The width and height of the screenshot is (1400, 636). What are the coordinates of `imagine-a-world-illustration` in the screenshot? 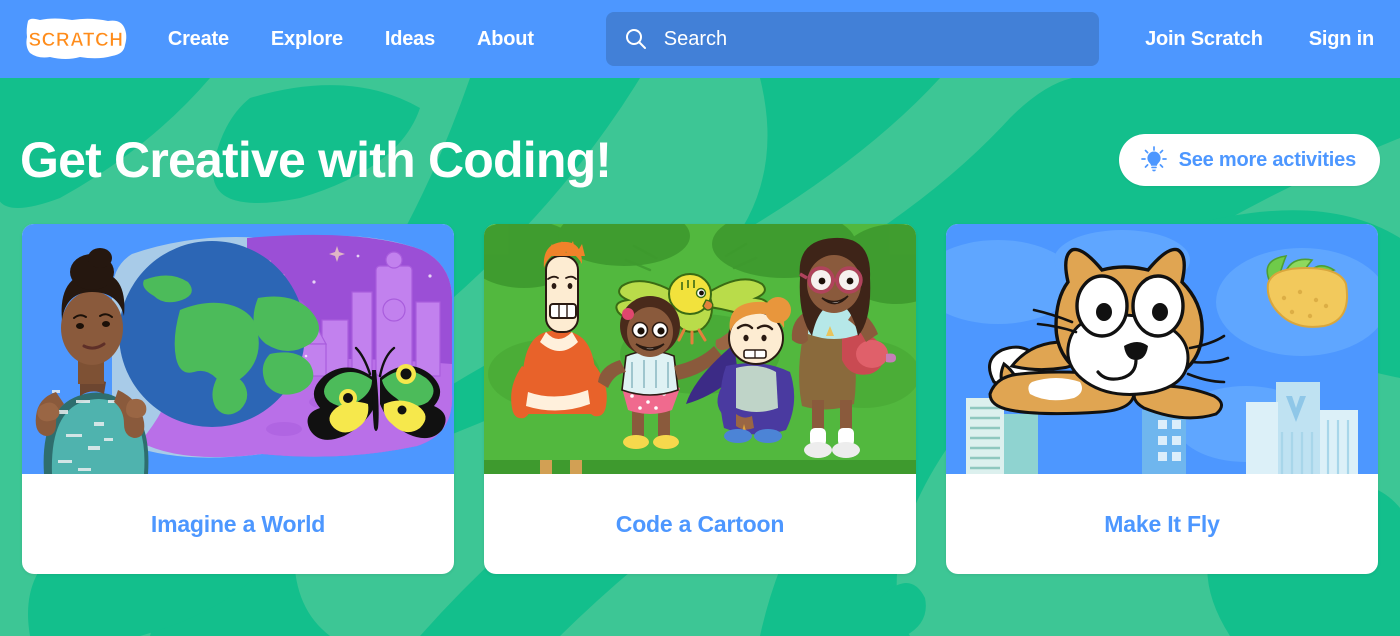 It's located at (238, 349).